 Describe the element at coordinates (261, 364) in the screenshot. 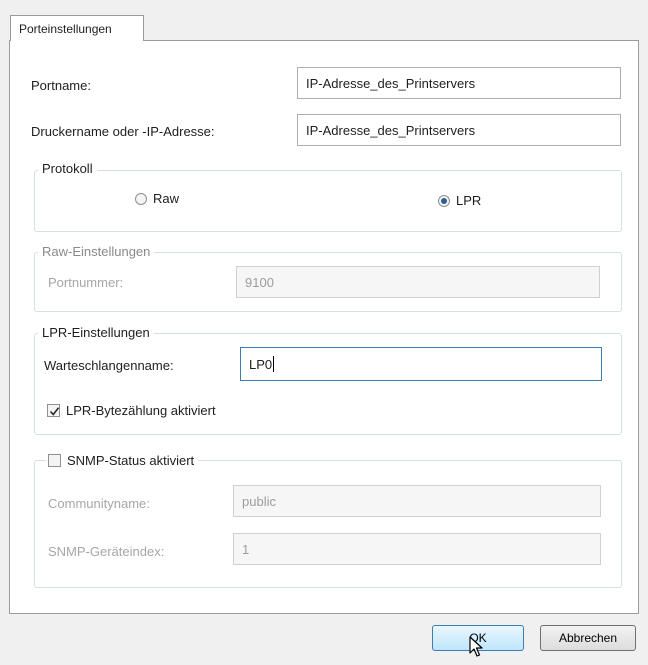

I see `queue-name-value: LP0` at that location.